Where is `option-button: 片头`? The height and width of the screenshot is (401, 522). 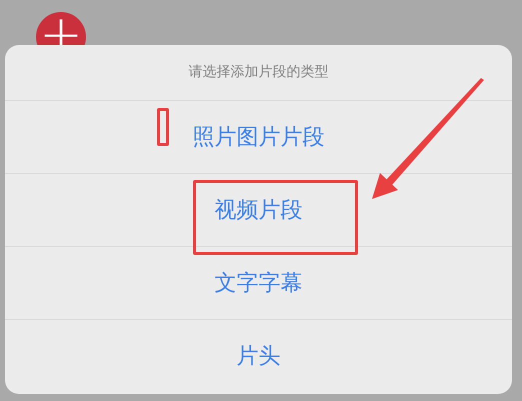
option-button: 片头 is located at coordinates (258, 356).